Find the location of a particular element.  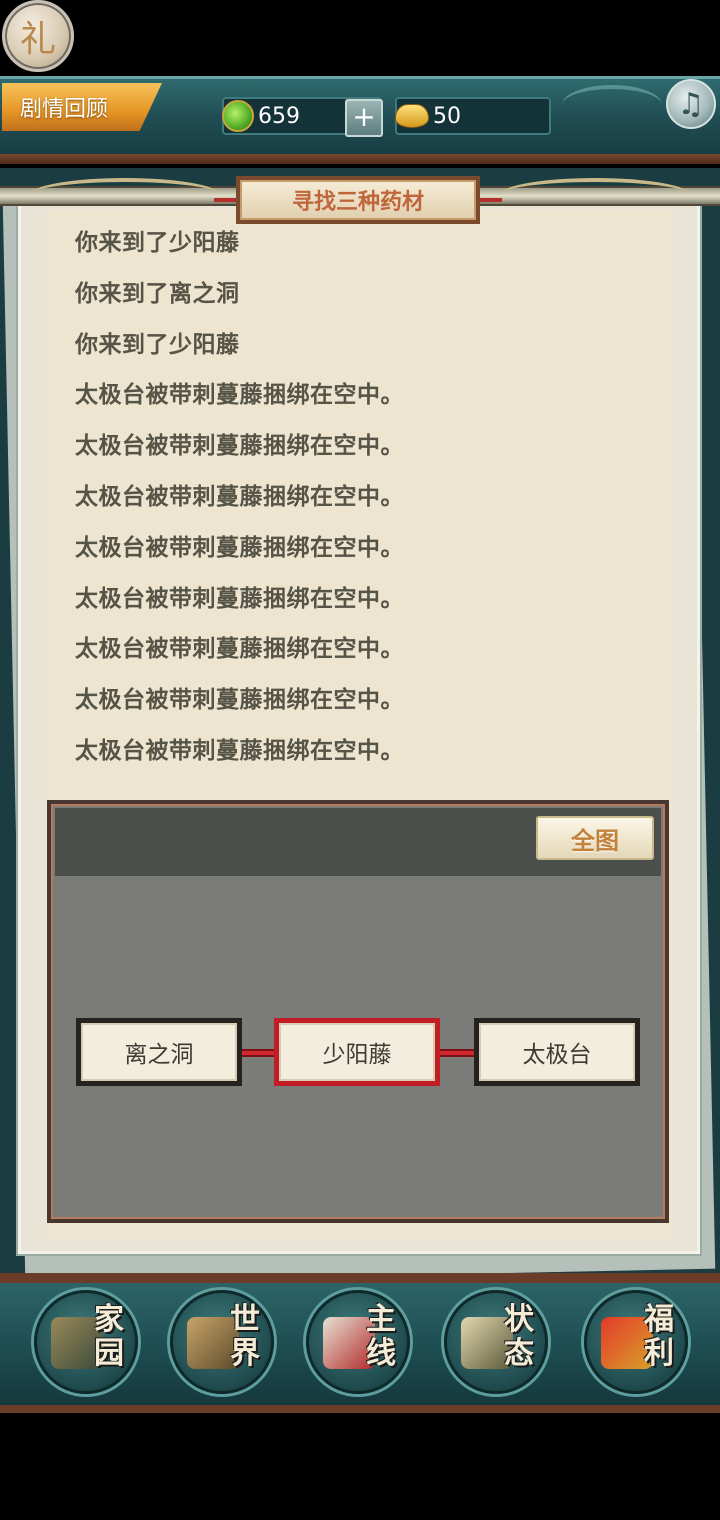

full-map-label: 全图 is located at coordinates (595, 840).